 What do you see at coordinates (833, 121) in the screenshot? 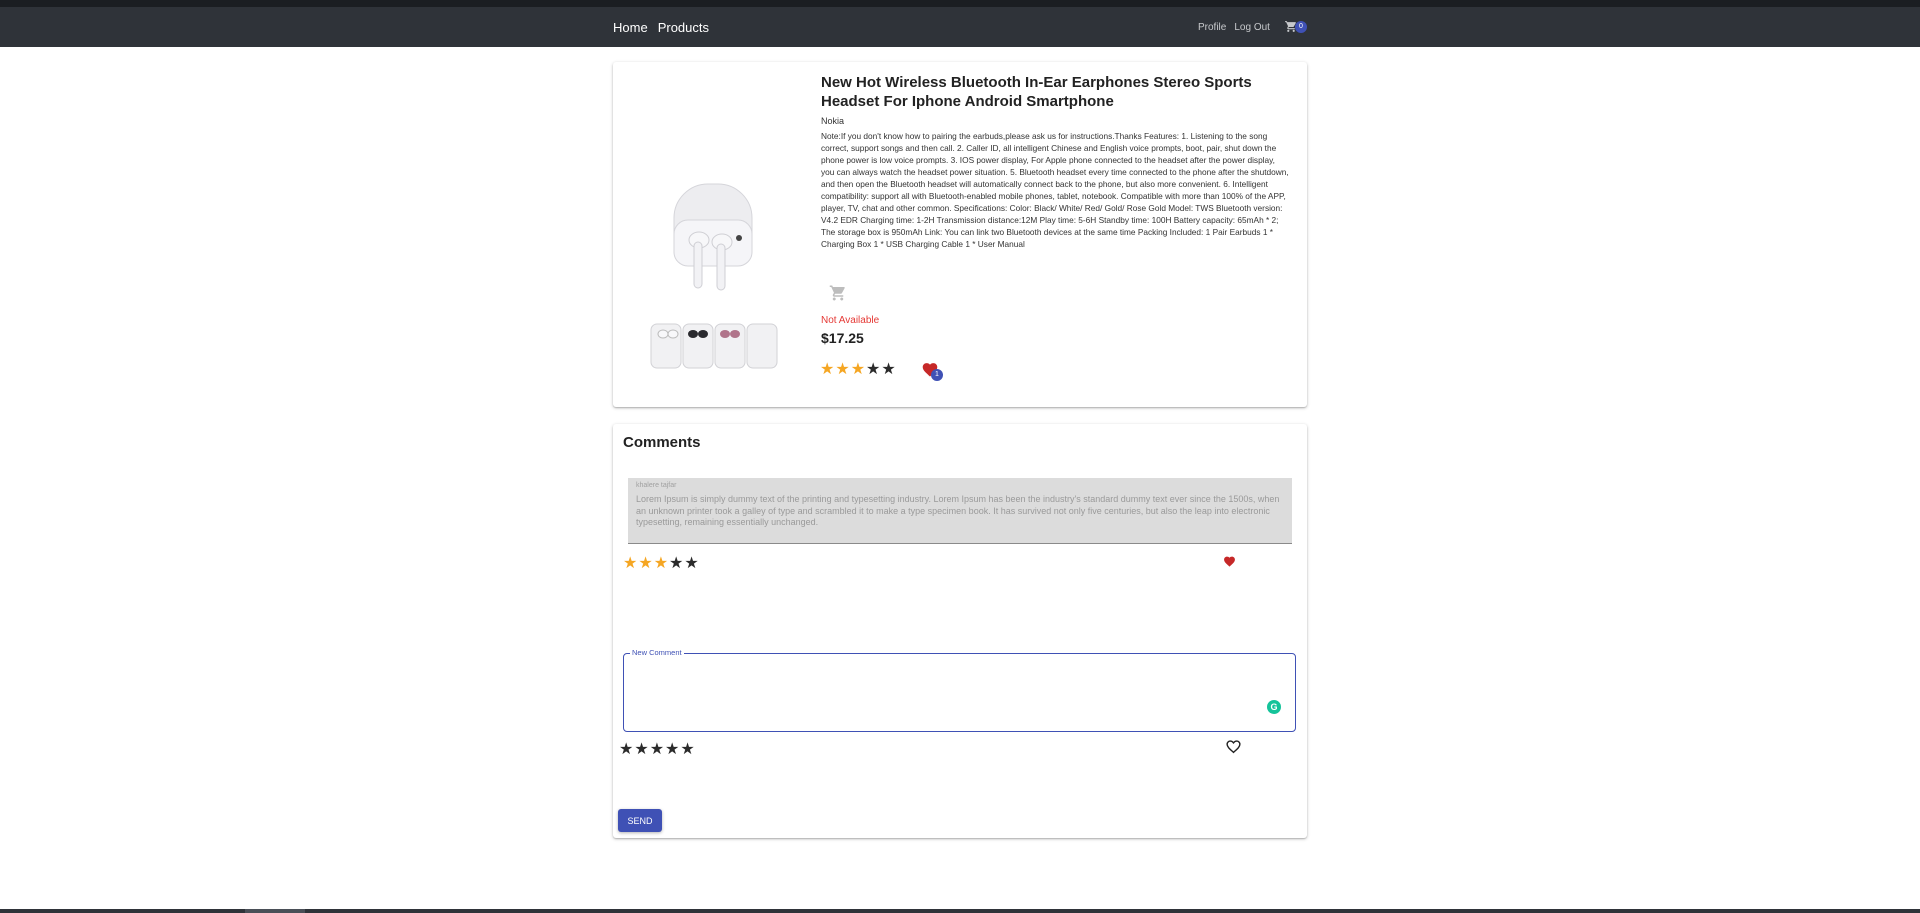
I see `product-brand: Nokia` at bounding box center [833, 121].